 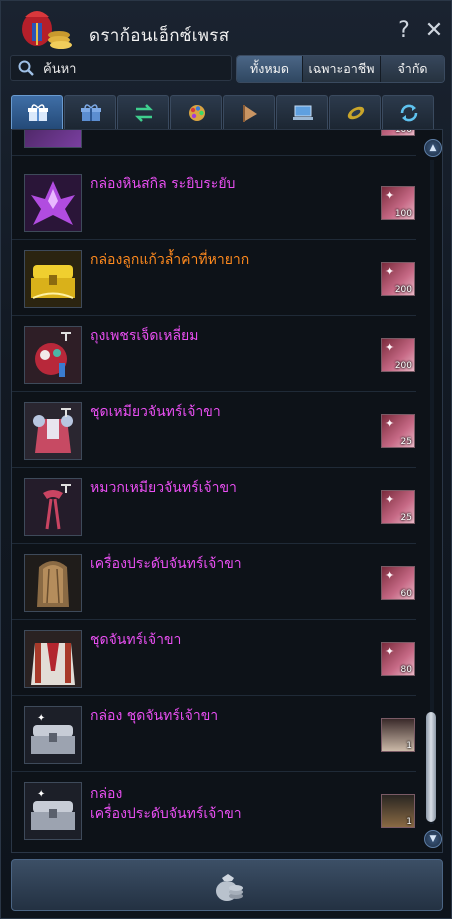 I want to click on tab-color, so click(x=196, y=112).